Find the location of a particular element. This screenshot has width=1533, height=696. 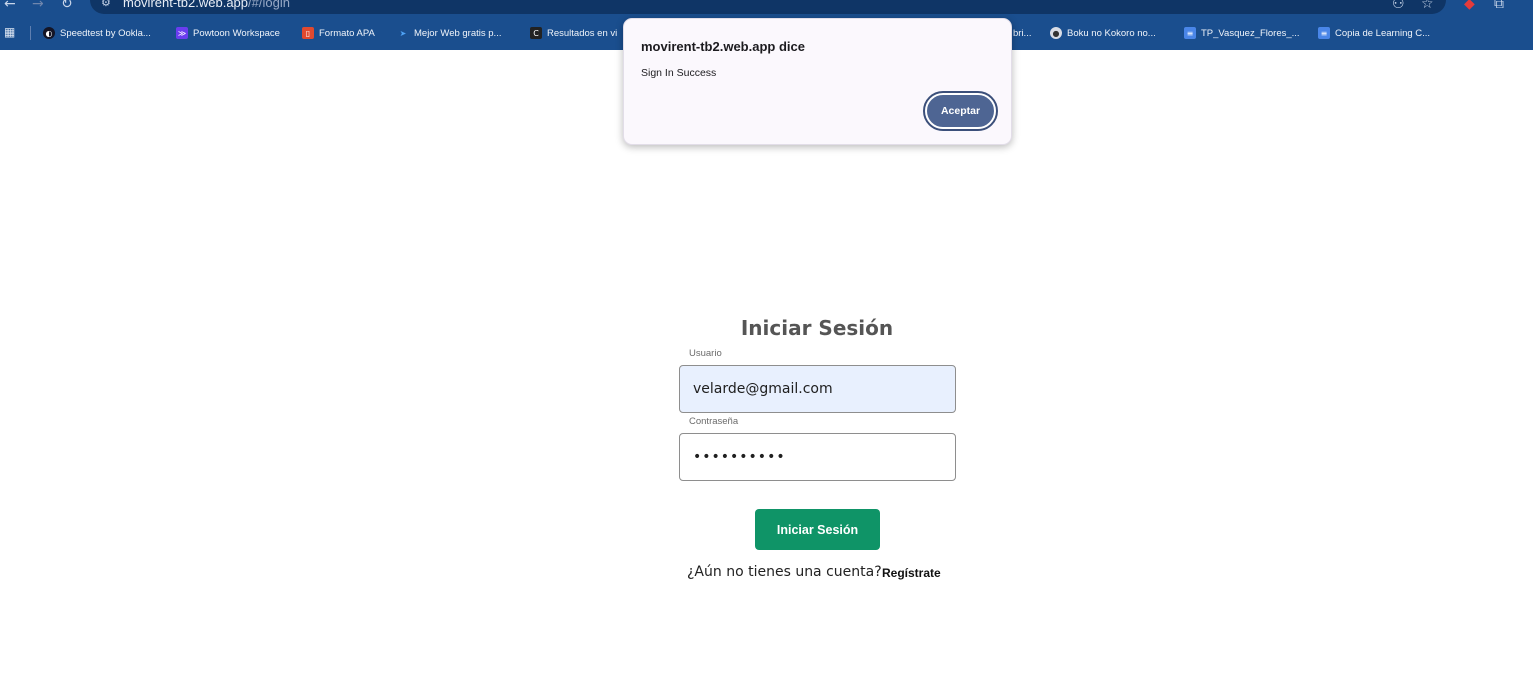

sign-in-button: Iniciar Sesión is located at coordinates (817, 529).